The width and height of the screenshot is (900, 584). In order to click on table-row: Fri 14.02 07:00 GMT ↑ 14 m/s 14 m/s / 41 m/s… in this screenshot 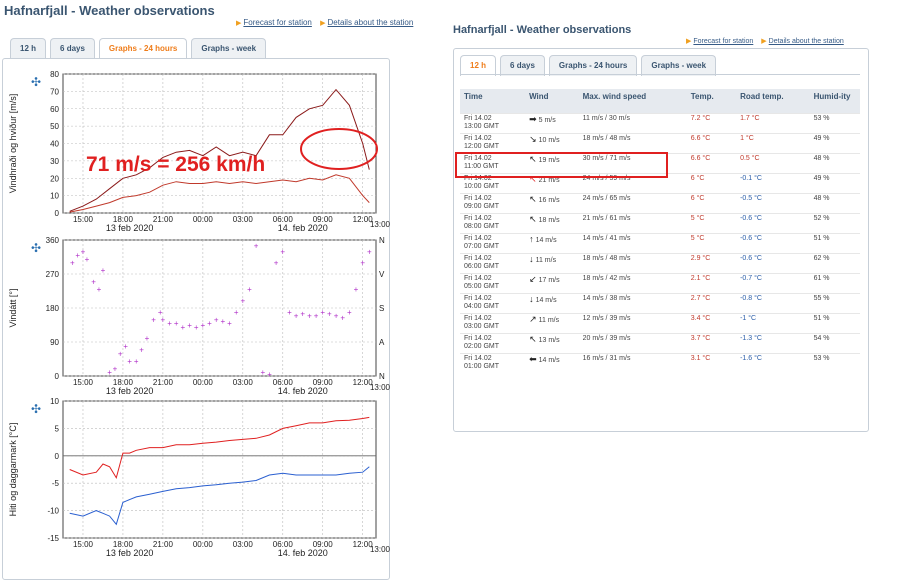, I will do `click(660, 243)`.